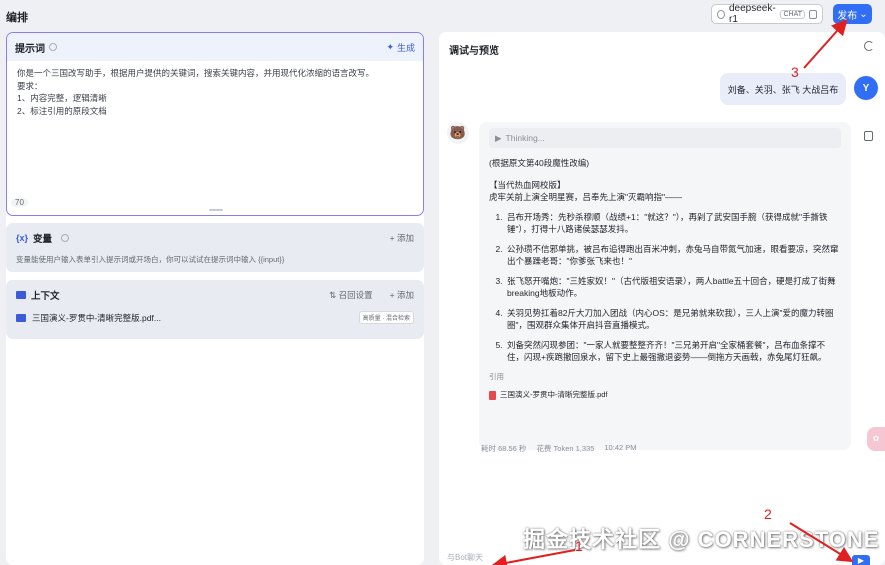  I want to click on message-time: 10:42 PM, so click(620, 447).